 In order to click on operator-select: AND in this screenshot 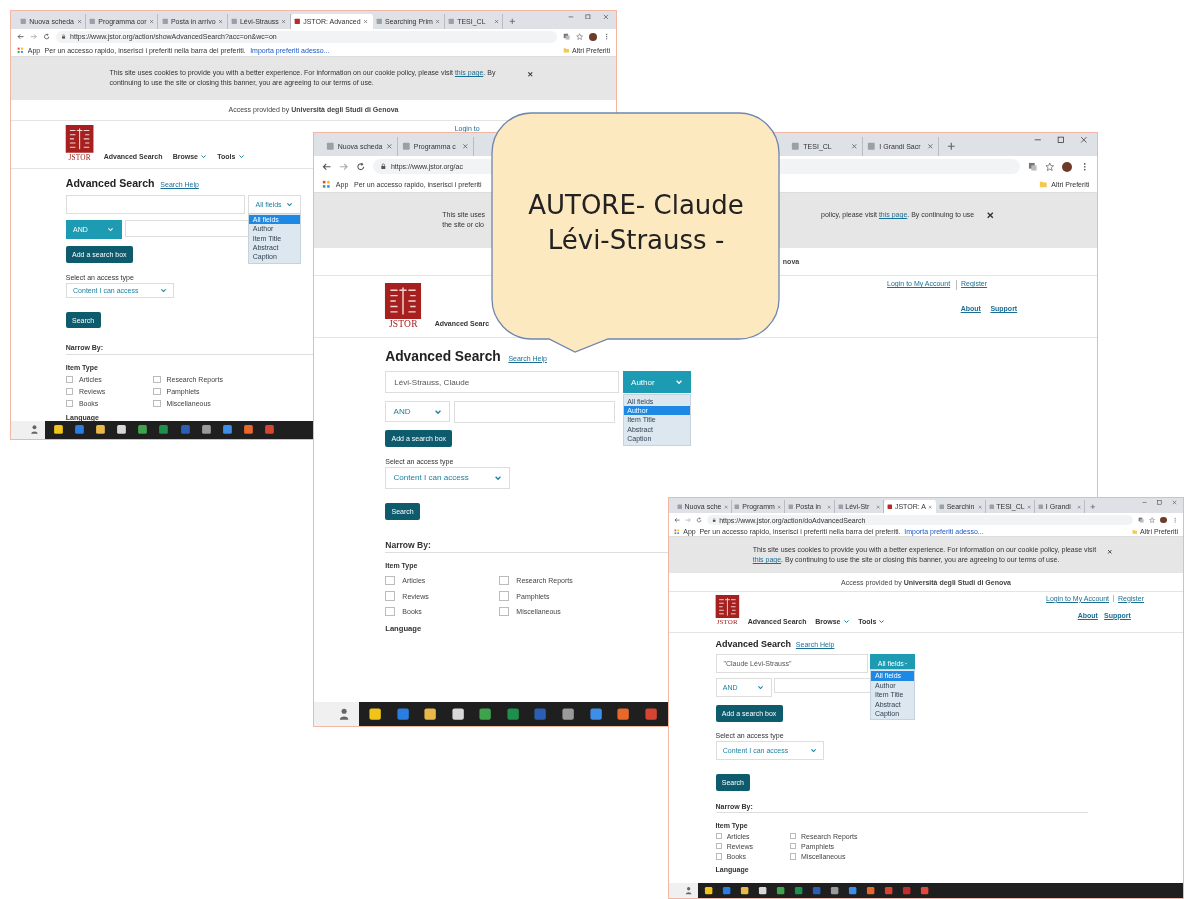, I will do `click(417, 411)`.